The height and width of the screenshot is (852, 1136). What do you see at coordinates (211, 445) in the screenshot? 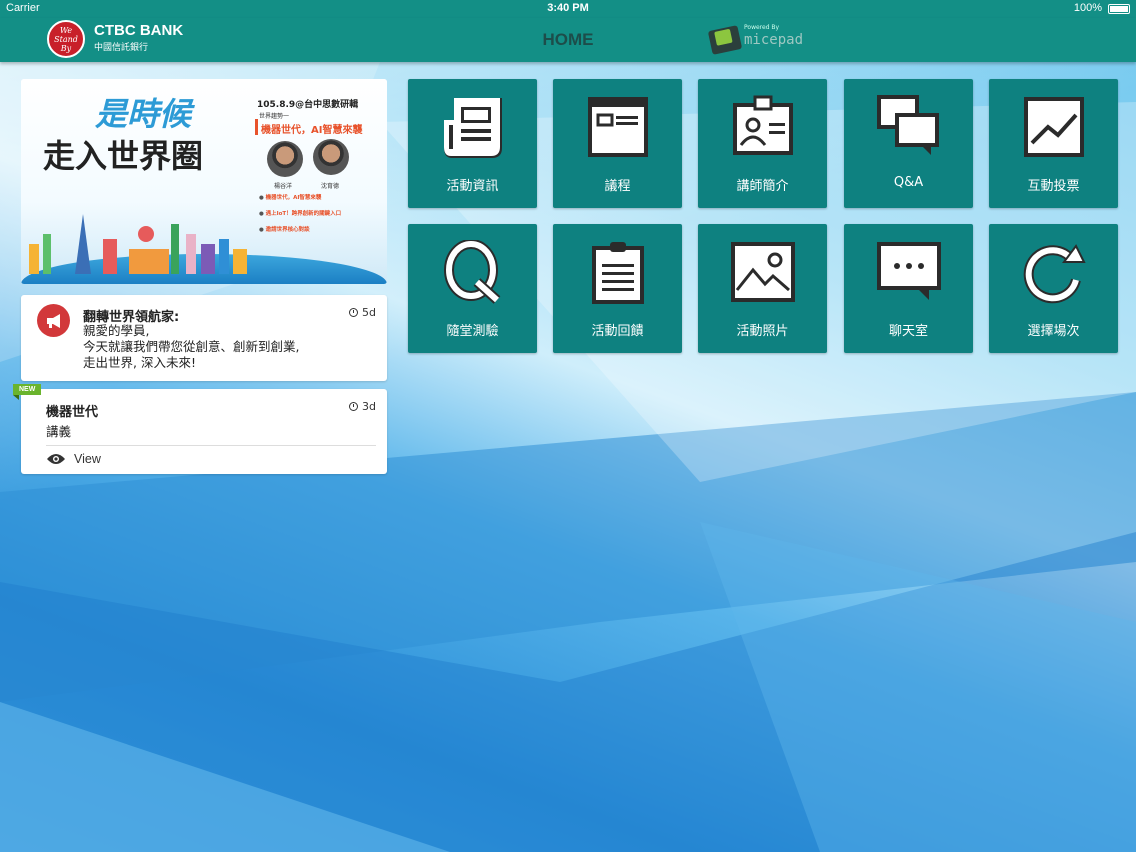
I see `divider` at bounding box center [211, 445].